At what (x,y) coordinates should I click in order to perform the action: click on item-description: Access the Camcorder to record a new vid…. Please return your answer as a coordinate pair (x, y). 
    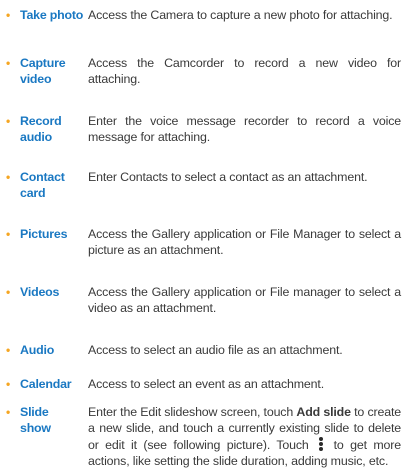
    Looking at the image, I should click on (244, 71).